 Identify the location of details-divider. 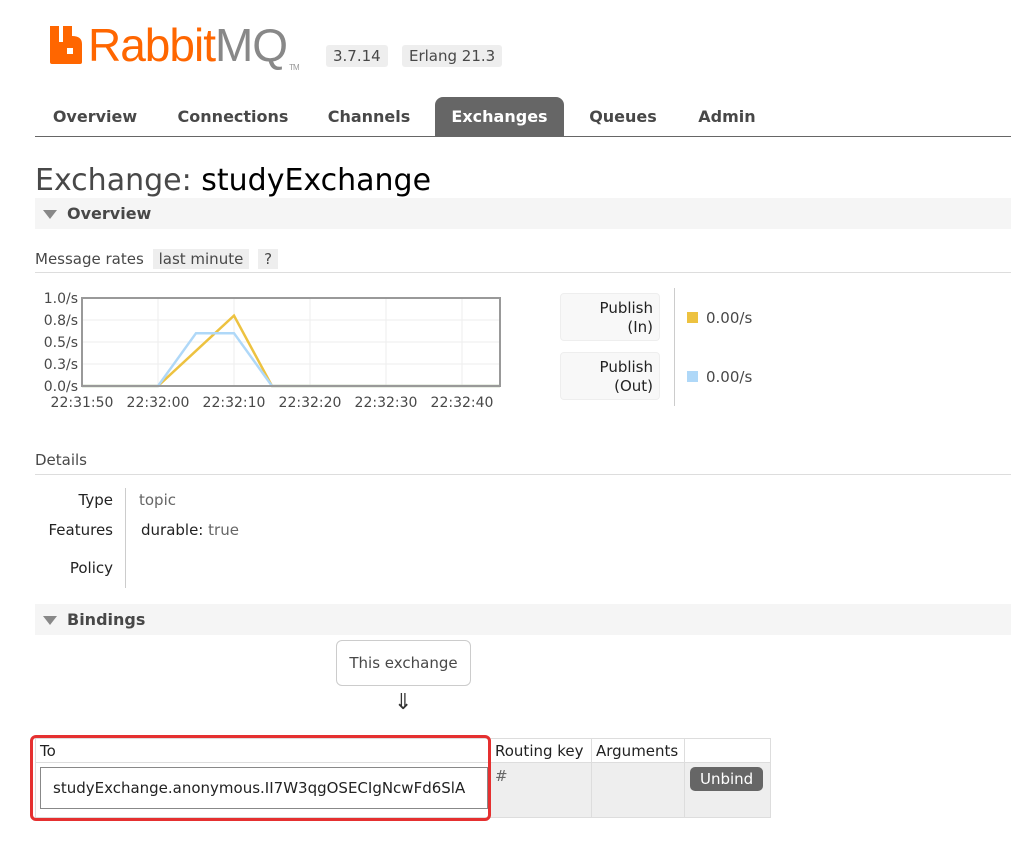
(125, 538).